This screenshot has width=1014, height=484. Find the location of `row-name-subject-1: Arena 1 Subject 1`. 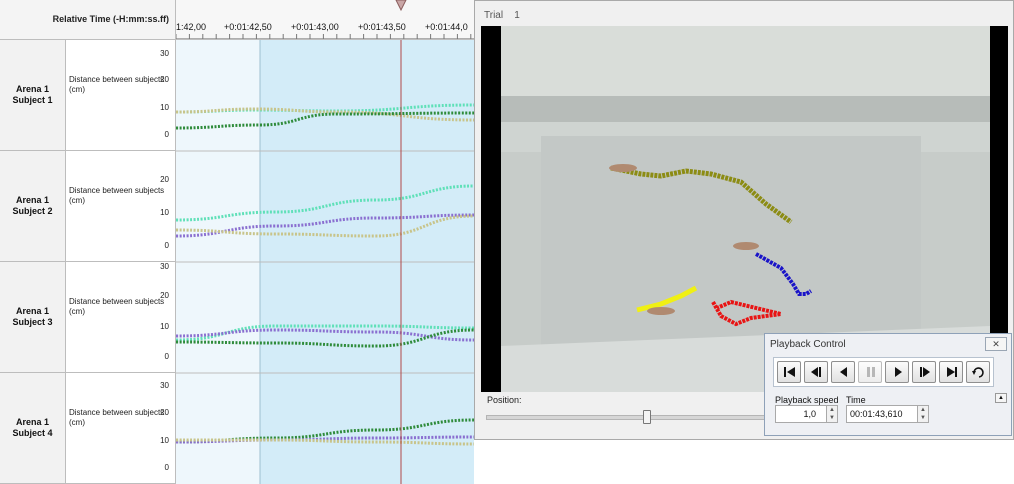

row-name-subject-1: Arena 1 Subject 1 is located at coordinates (33, 95).